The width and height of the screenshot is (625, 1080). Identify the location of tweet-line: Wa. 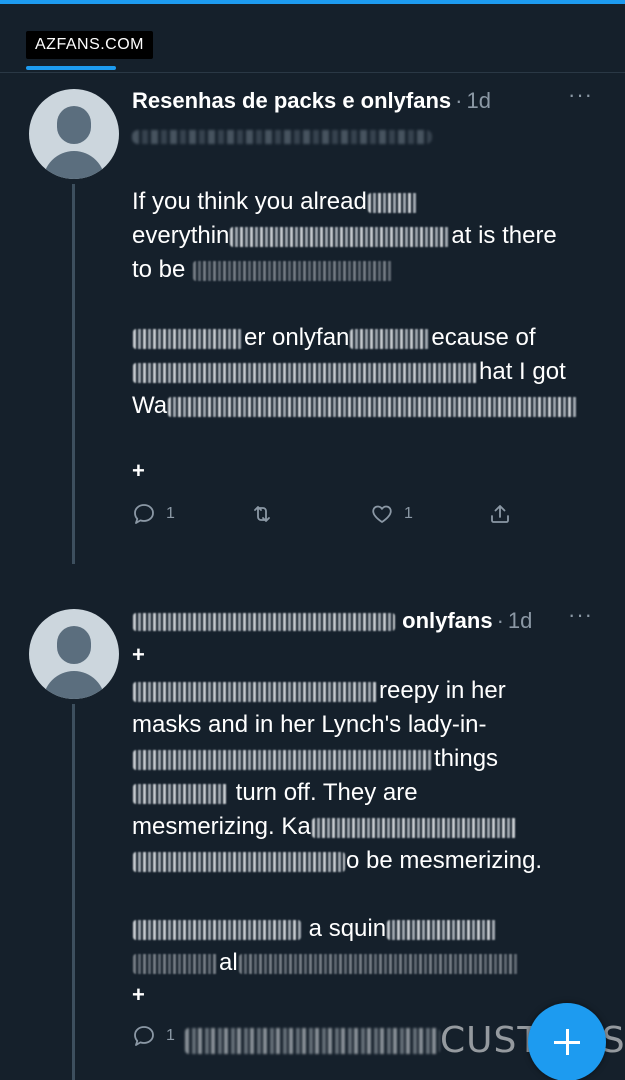
(367, 406).